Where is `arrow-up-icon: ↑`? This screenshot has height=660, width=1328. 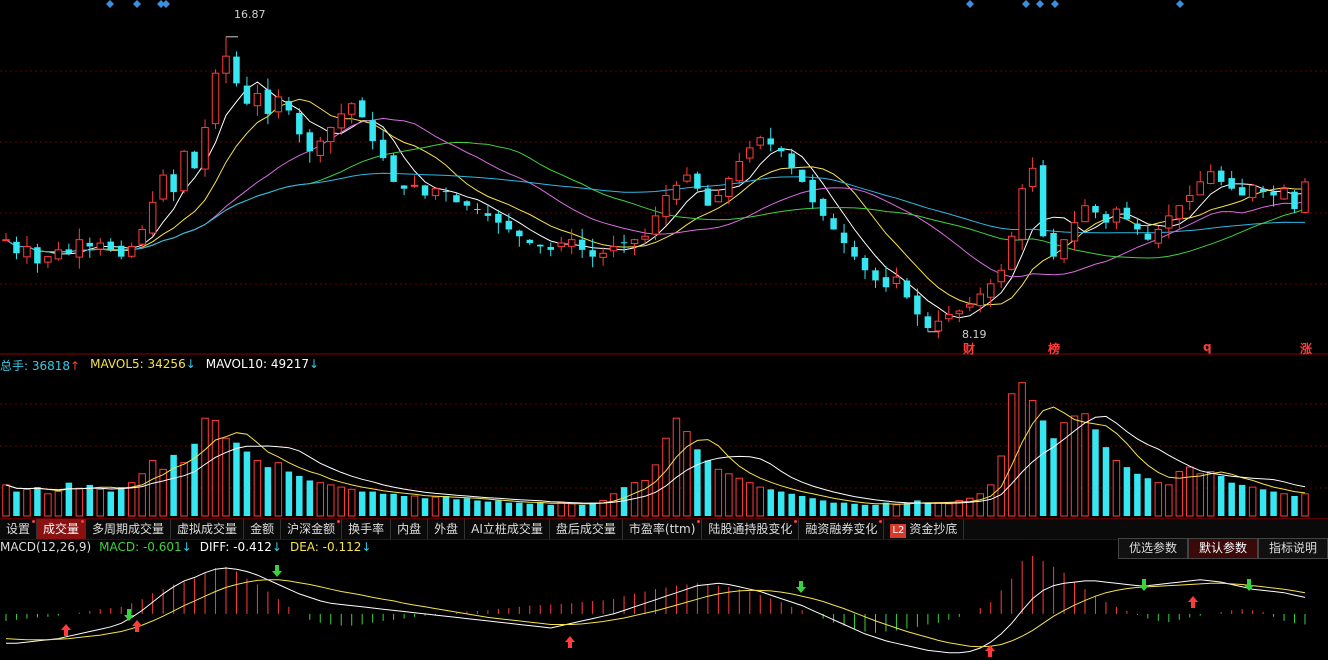 arrow-up-icon: ↑ is located at coordinates (75, 366).